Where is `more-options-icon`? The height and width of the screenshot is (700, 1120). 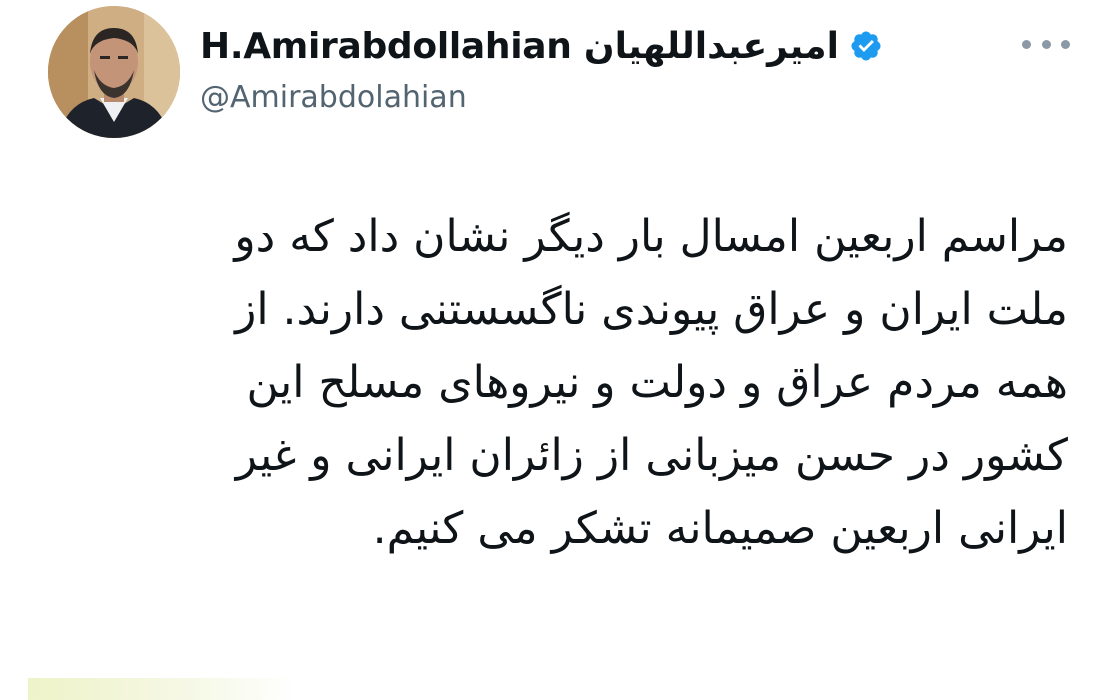 more-options-icon is located at coordinates (1046, 44).